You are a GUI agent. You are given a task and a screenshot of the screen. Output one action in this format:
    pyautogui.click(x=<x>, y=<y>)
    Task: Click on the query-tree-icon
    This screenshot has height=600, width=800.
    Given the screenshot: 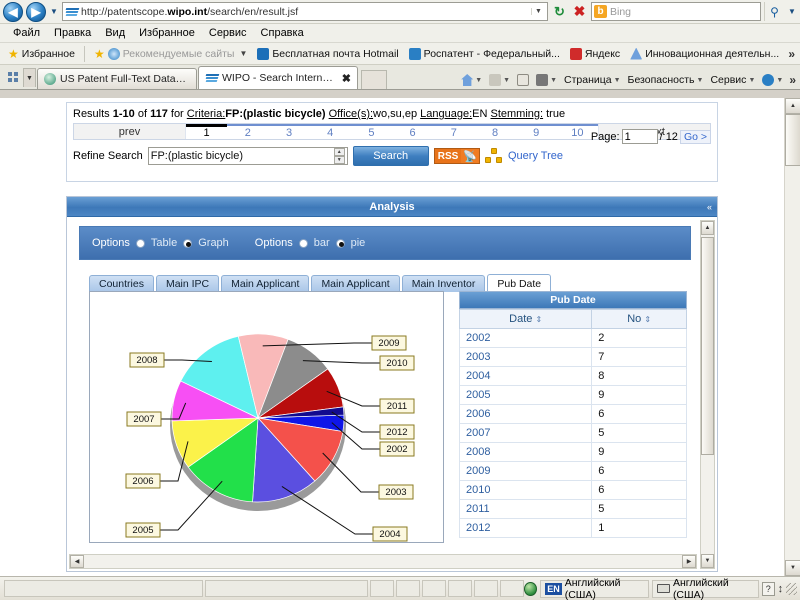 What is the action you would take?
    pyautogui.click(x=493, y=156)
    